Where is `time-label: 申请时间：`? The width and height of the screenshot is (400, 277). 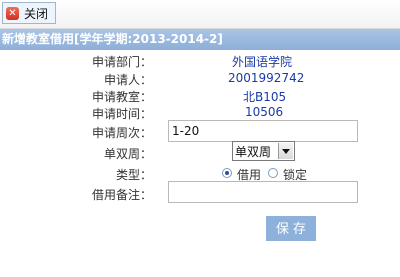
time-label: 申请时间： is located at coordinates (121, 114).